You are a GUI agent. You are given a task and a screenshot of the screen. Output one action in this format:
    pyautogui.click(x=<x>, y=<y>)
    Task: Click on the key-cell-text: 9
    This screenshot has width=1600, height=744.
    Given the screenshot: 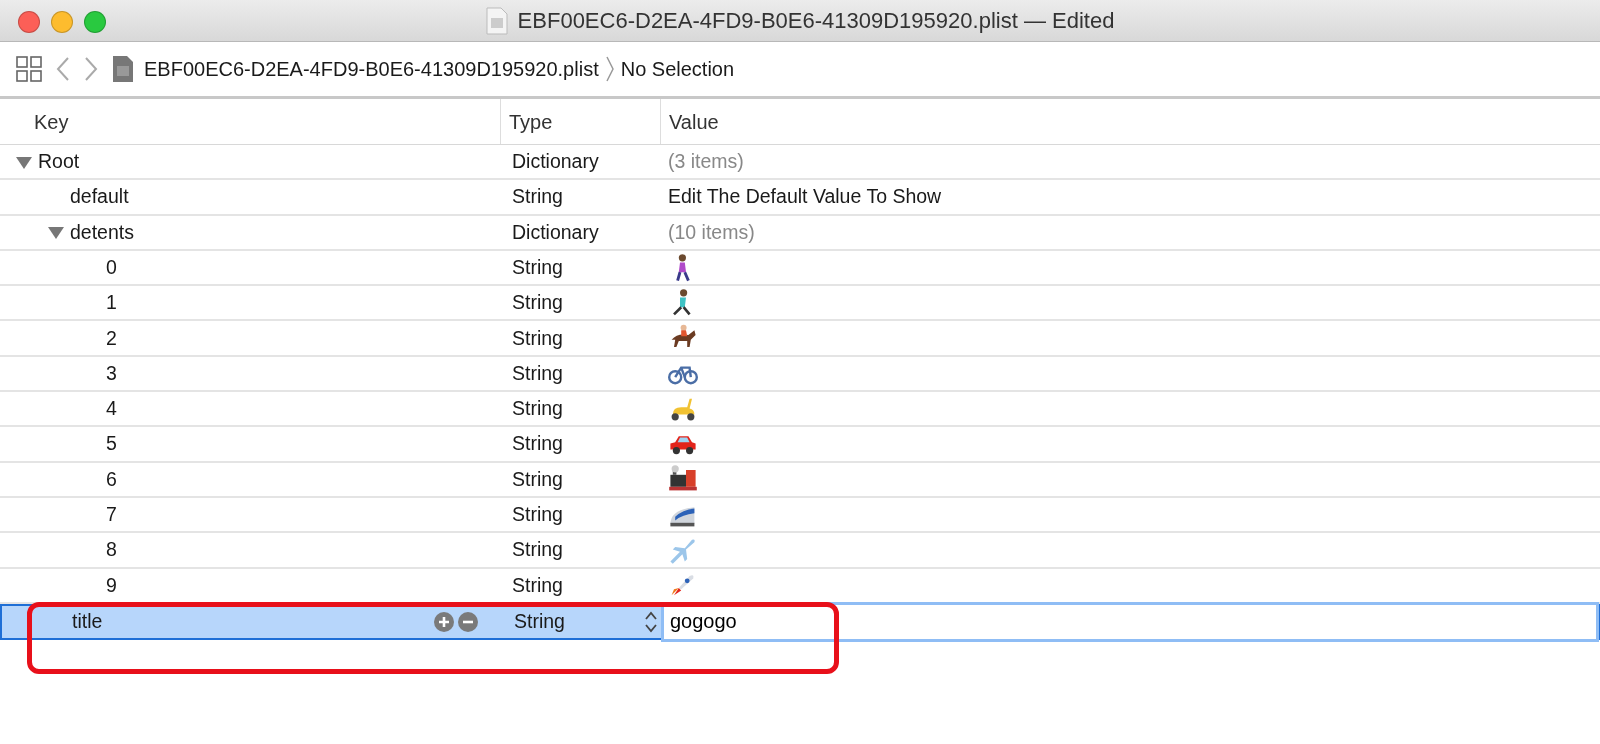 What is the action you would take?
    pyautogui.click(x=111, y=585)
    